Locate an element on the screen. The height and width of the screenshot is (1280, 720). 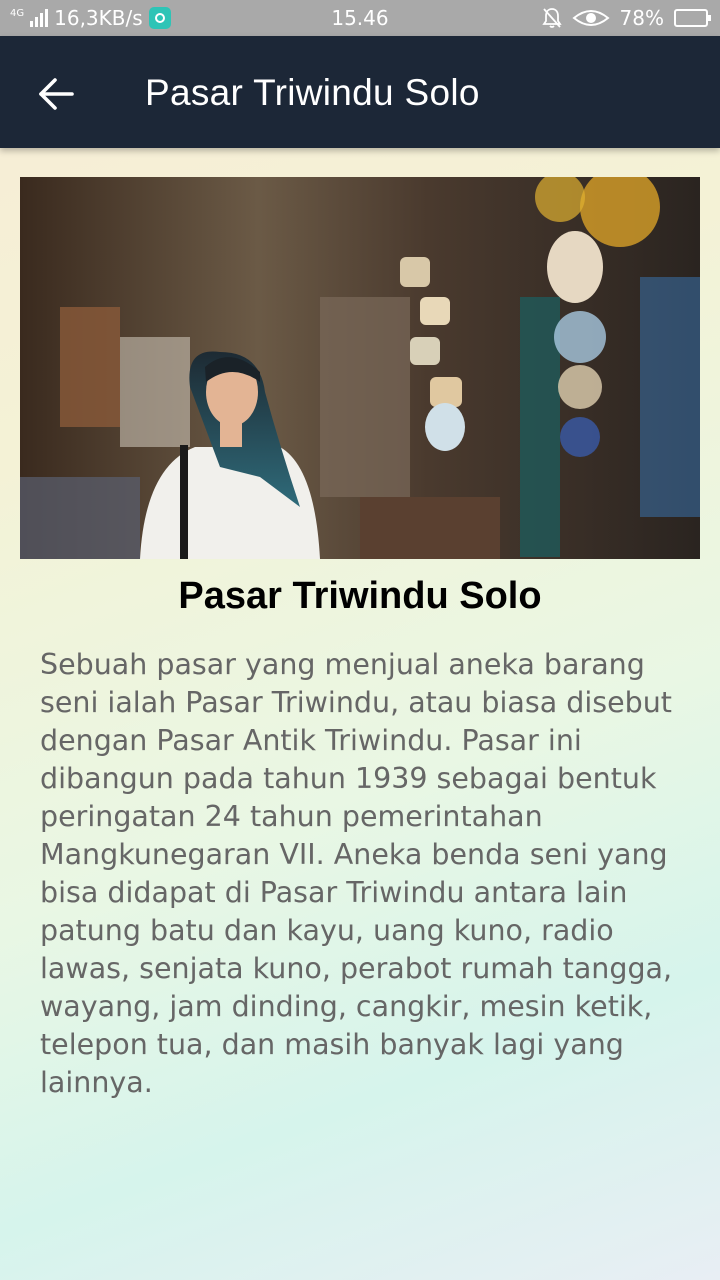
app-bar: Pasar Triwindu Solo is located at coordinates (360, 92).